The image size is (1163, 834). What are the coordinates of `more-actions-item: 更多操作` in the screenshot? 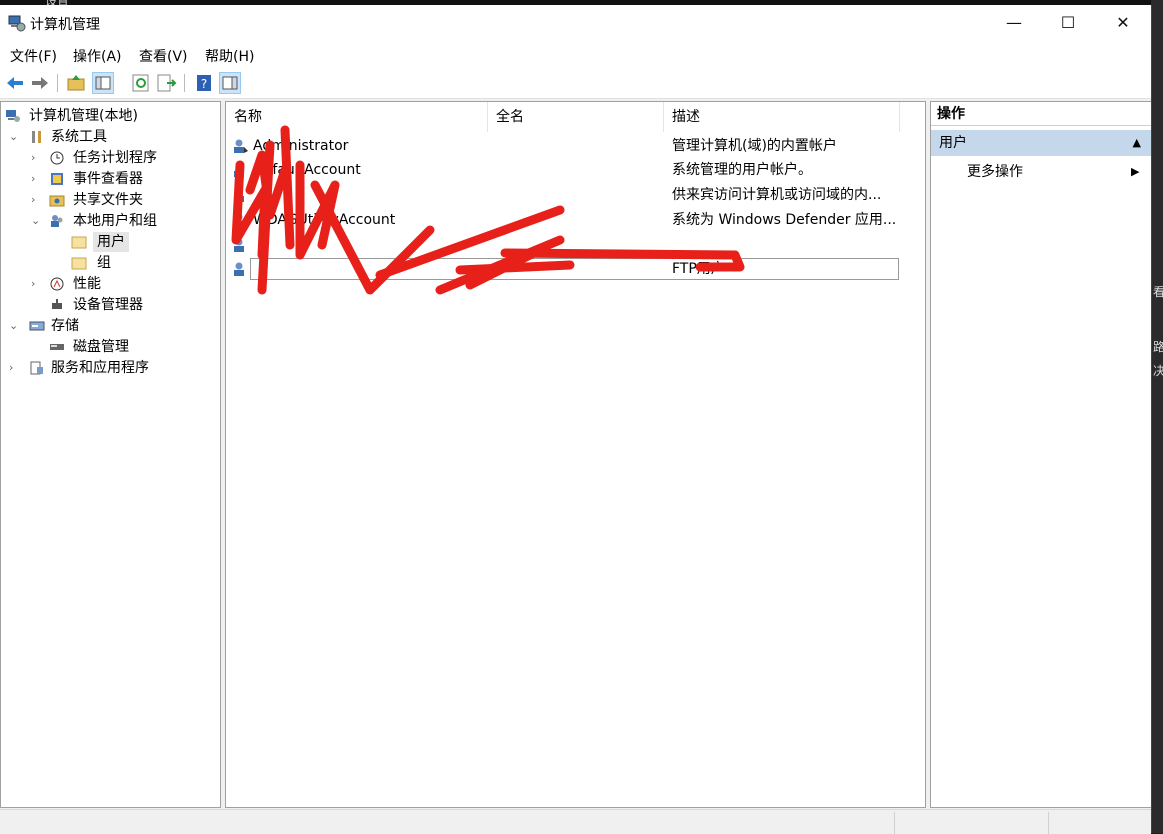 It's located at (995, 172).